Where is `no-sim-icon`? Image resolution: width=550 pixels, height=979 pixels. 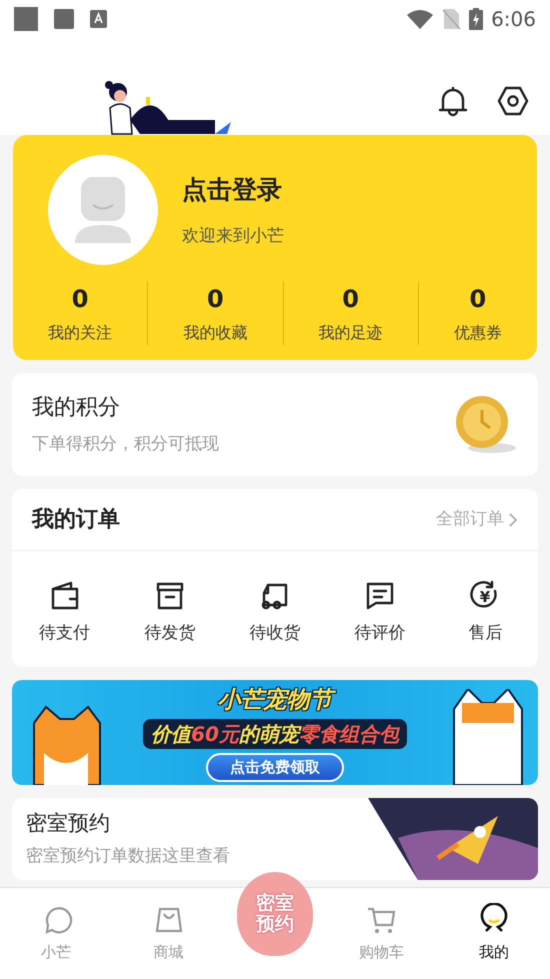 no-sim-icon is located at coordinates (451, 19).